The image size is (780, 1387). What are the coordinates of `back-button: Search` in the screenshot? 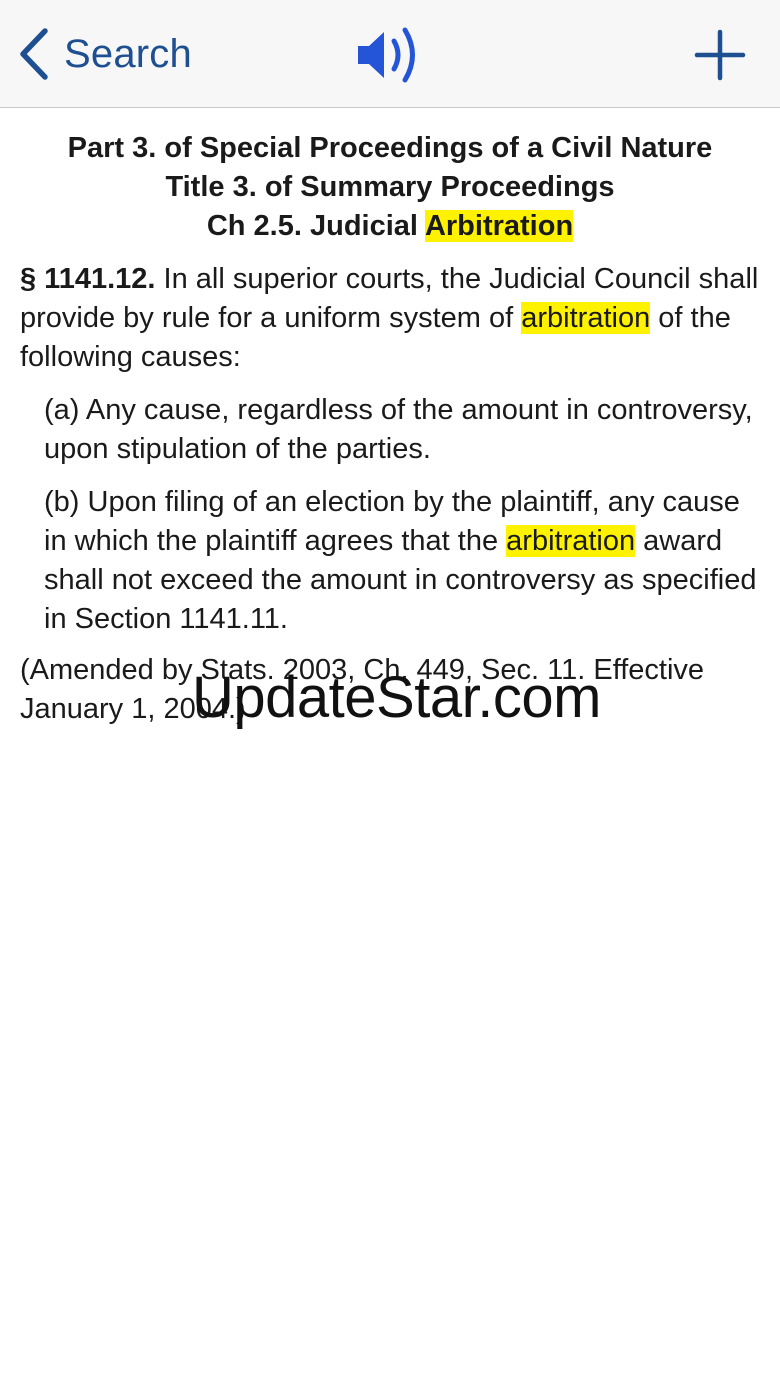 It's located at (105, 54).